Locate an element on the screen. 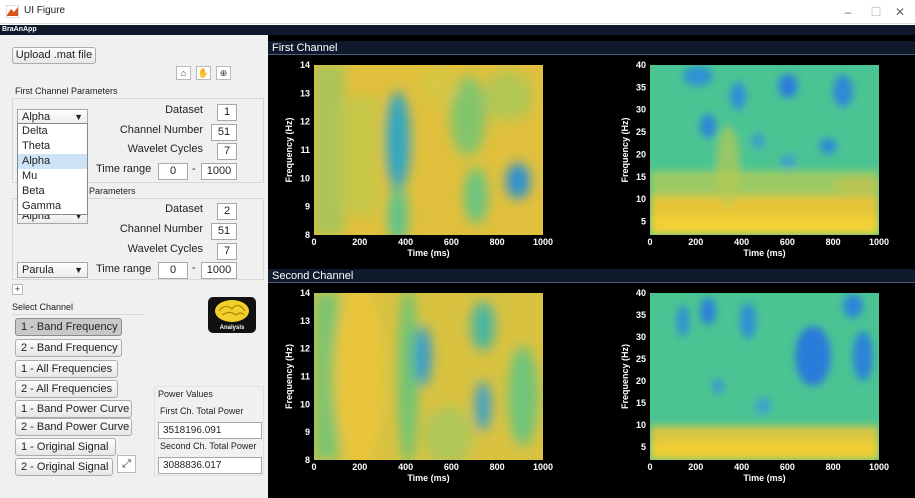 Image resolution: width=915 pixels, height=498 pixels. x-tick-label-second-all: 400 is located at coordinates (741, 467).